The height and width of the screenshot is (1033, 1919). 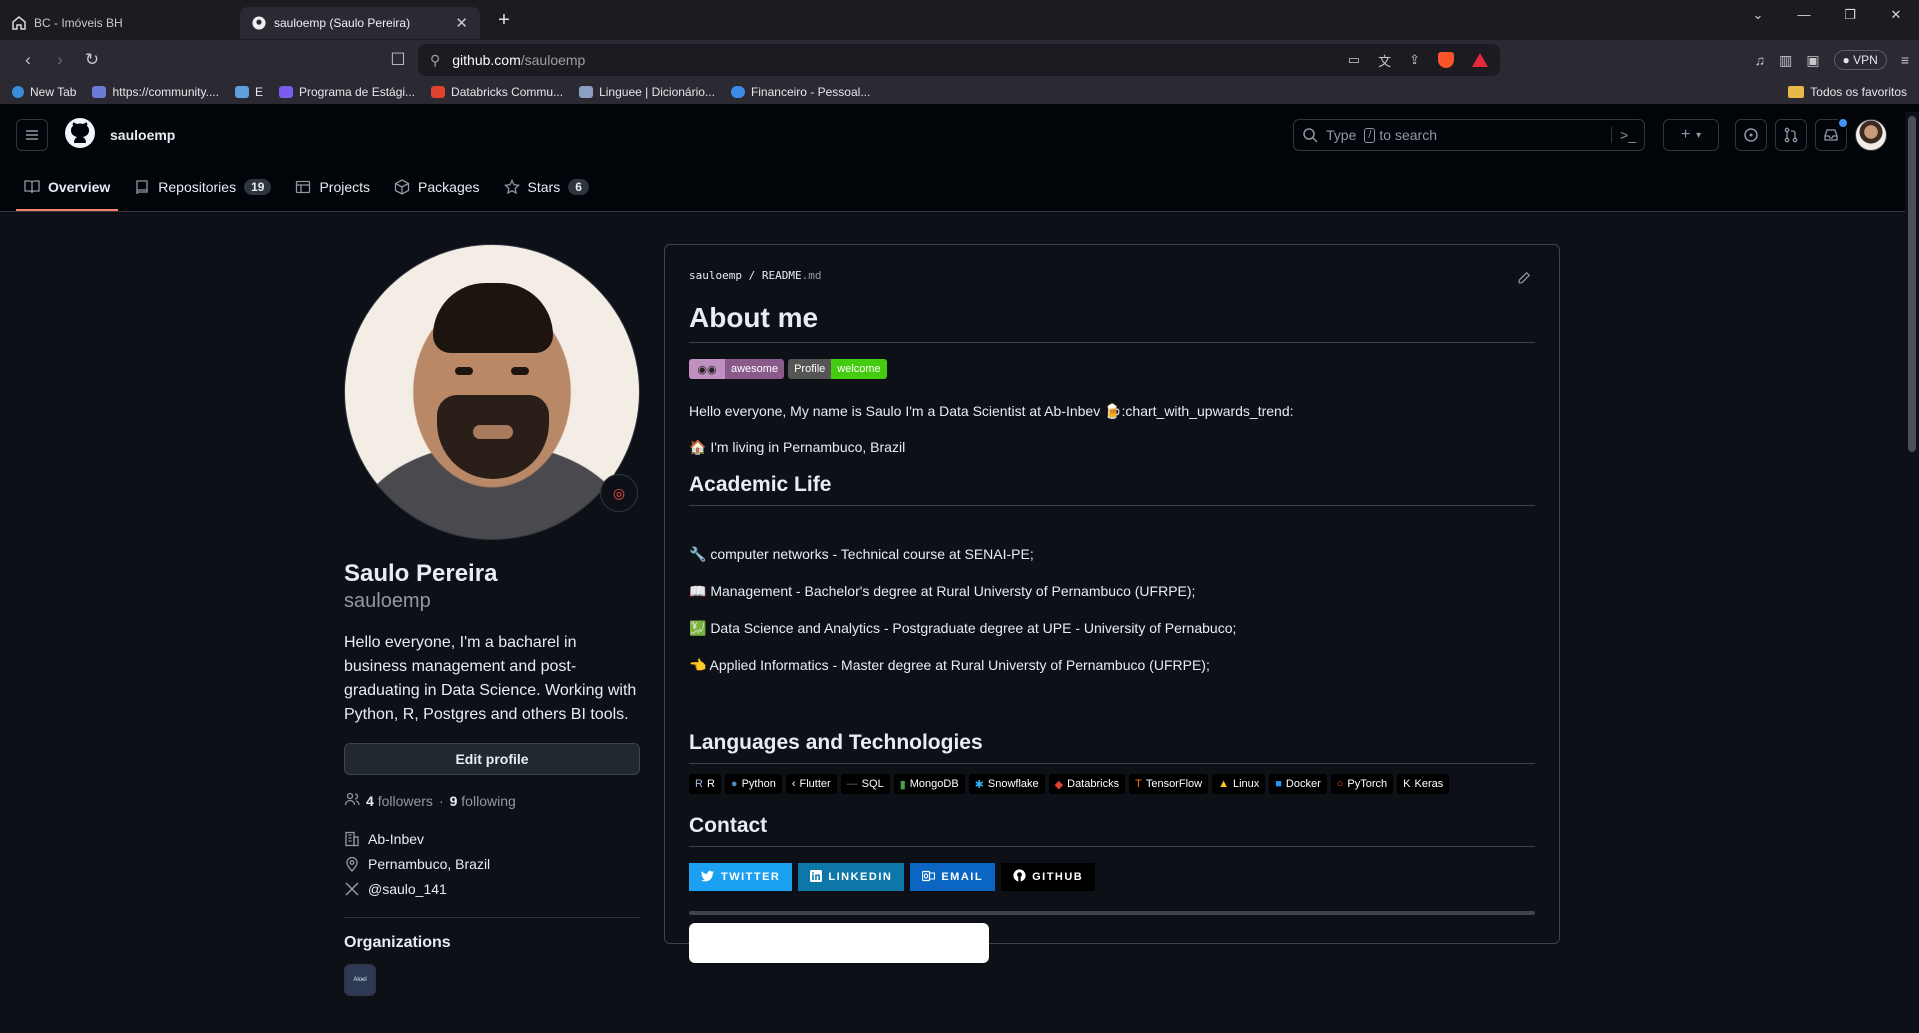 I want to click on star-icon, so click(x=511, y=187).